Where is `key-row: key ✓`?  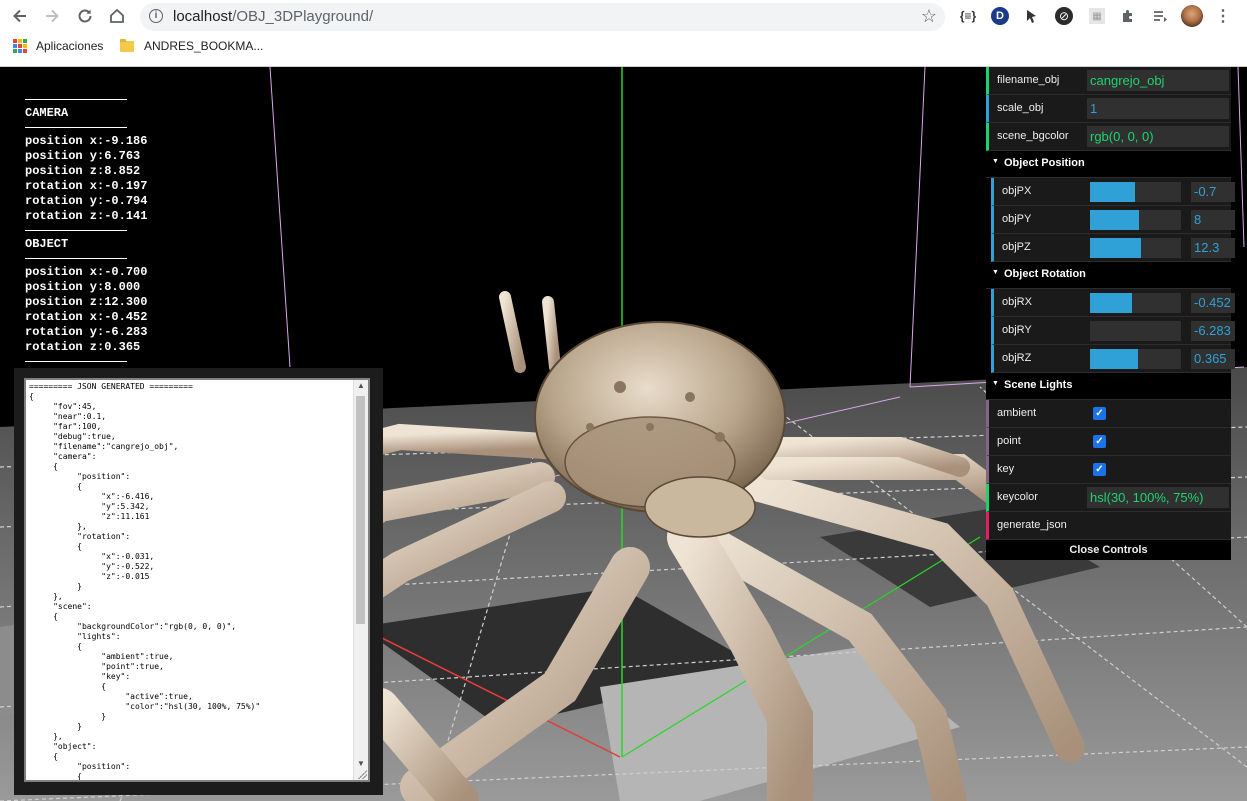 key-row: key ✓ is located at coordinates (1108, 470).